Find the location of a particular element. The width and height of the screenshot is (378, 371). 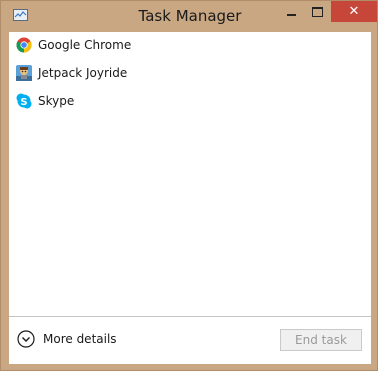

minimize-button is located at coordinates (291, 11).